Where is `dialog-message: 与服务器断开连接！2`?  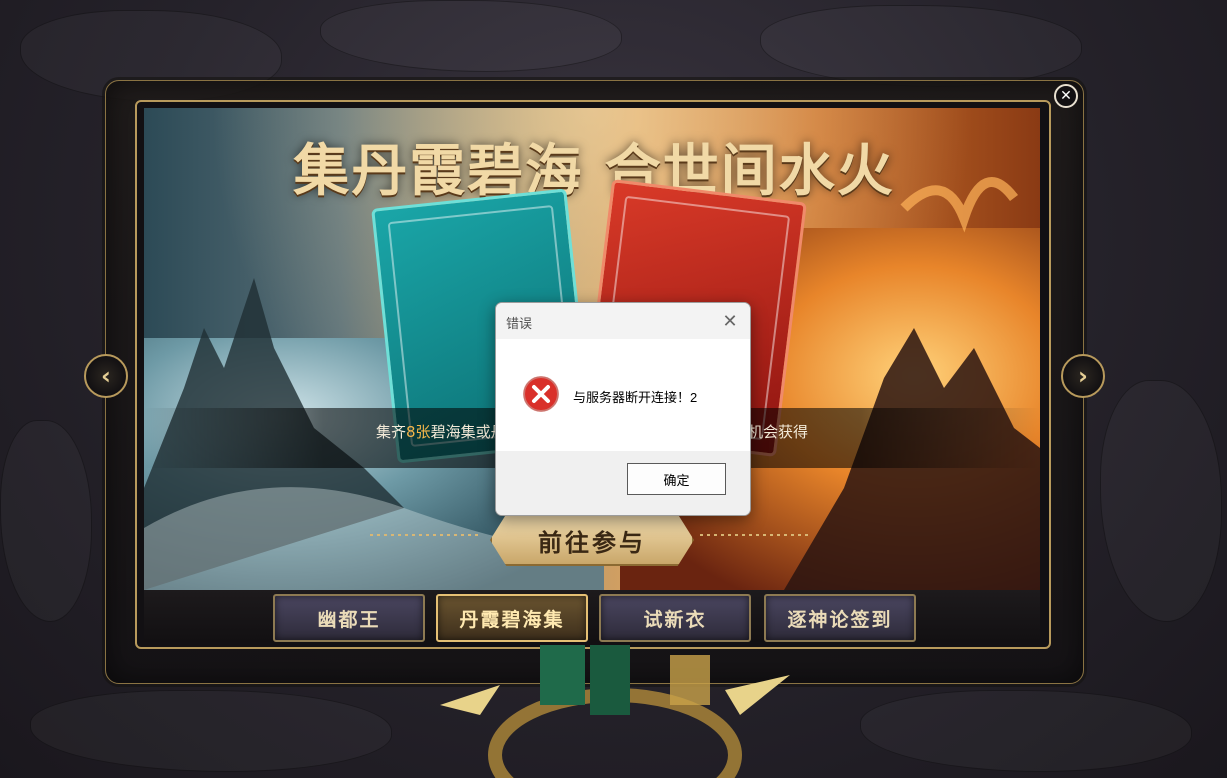 dialog-message: 与服务器断开连接！2 is located at coordinates (635, 397).